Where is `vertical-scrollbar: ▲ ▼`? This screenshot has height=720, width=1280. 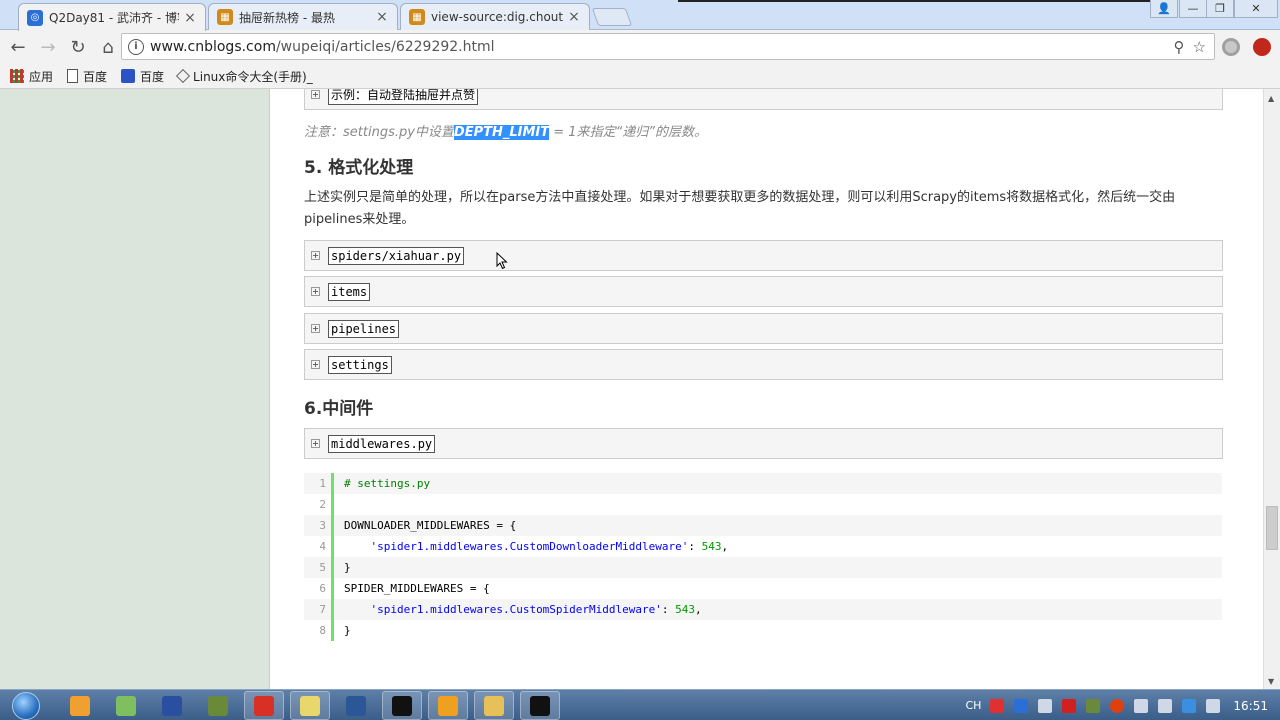 vertical-scrollbar: ▲ ▼ is located at coordinates (1271, 389).